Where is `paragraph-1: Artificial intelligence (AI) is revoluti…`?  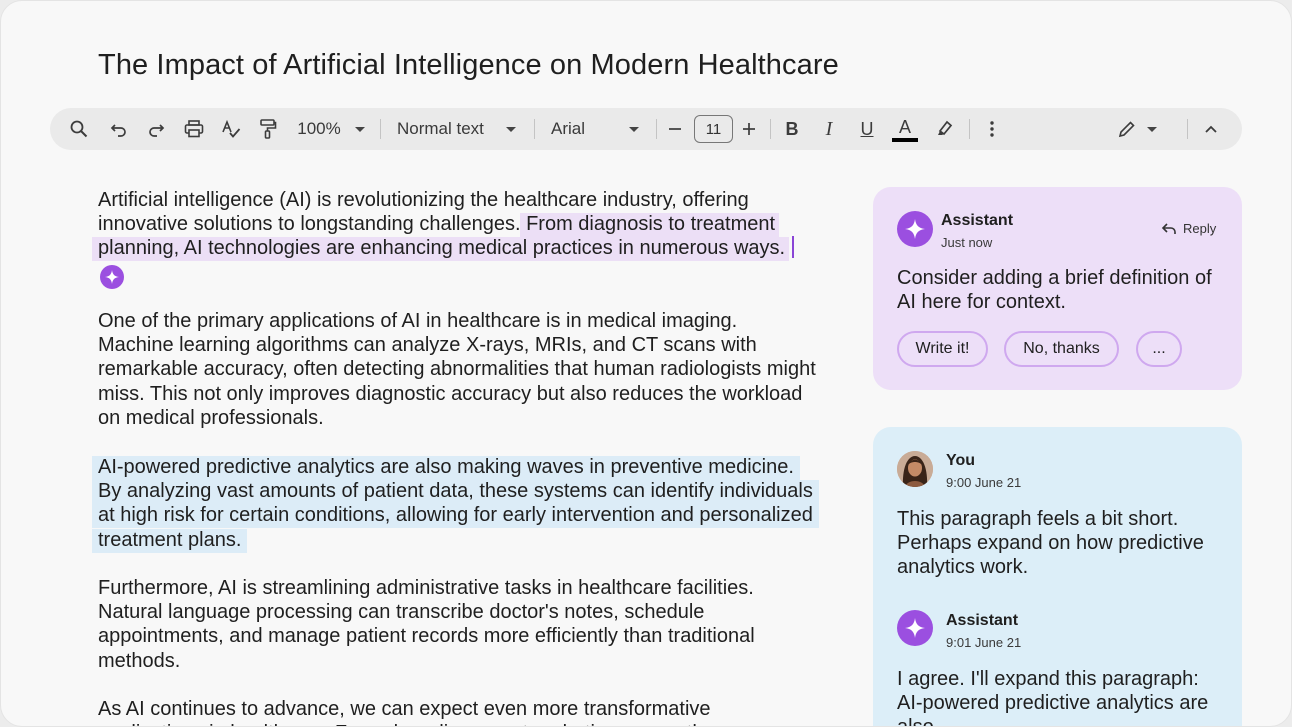
paragraph-1: Artificial intelligence (AI) is revoluti… is located at coordinates (455, 238).